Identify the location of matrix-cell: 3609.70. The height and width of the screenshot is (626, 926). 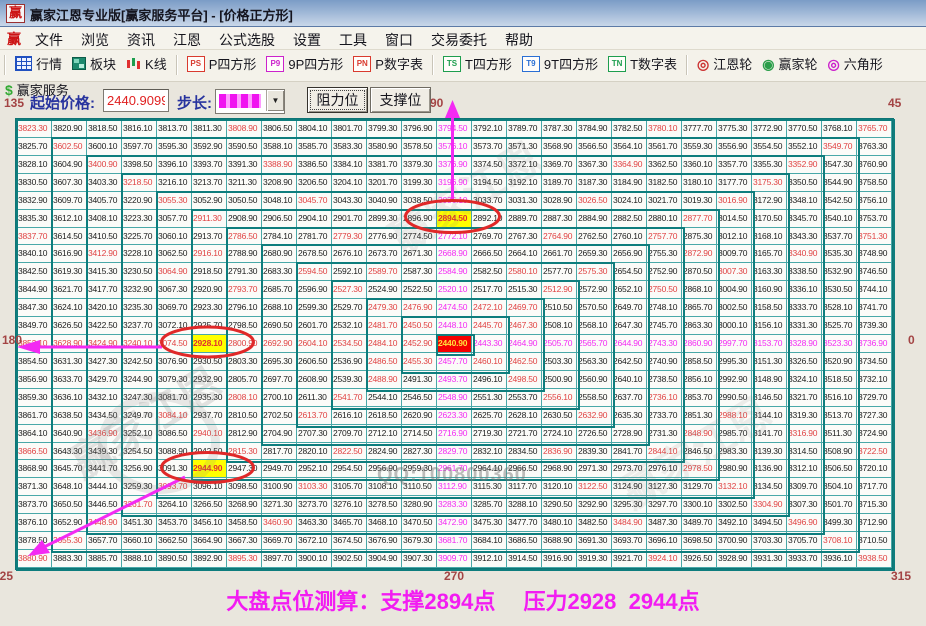
(69, 200).